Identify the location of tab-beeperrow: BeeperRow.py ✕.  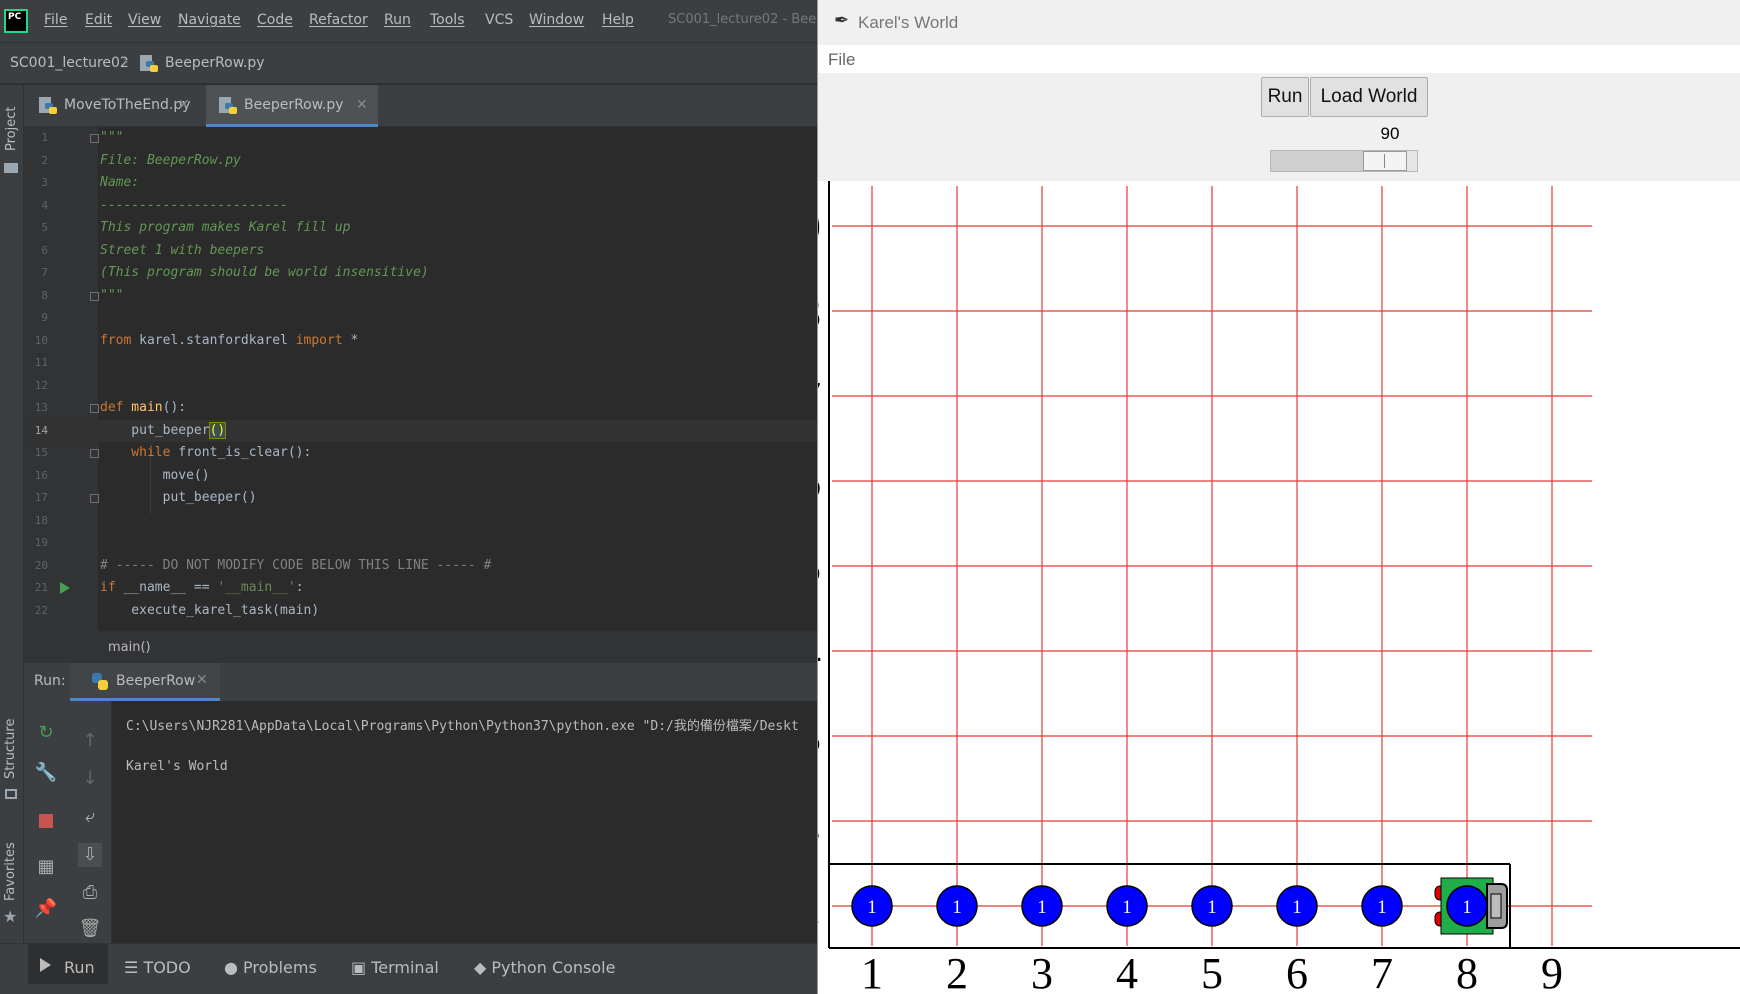
(292, 106).